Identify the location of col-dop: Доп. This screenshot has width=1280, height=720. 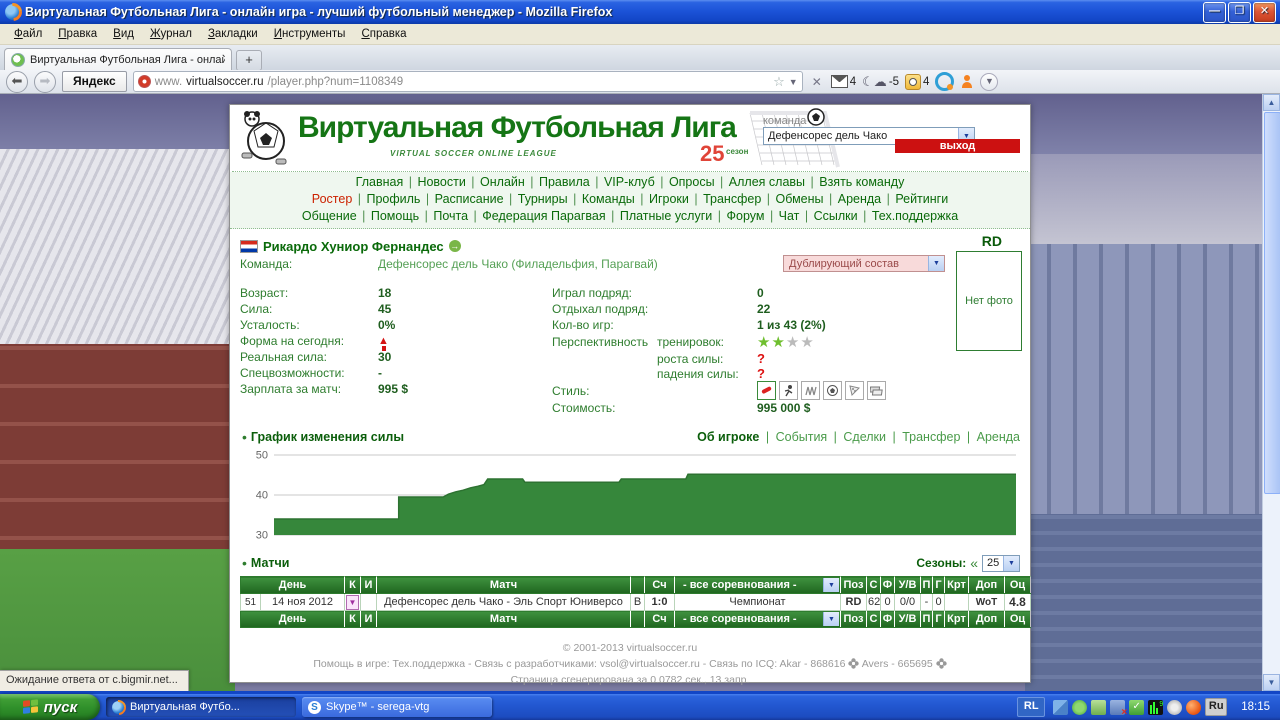
(986, 619).